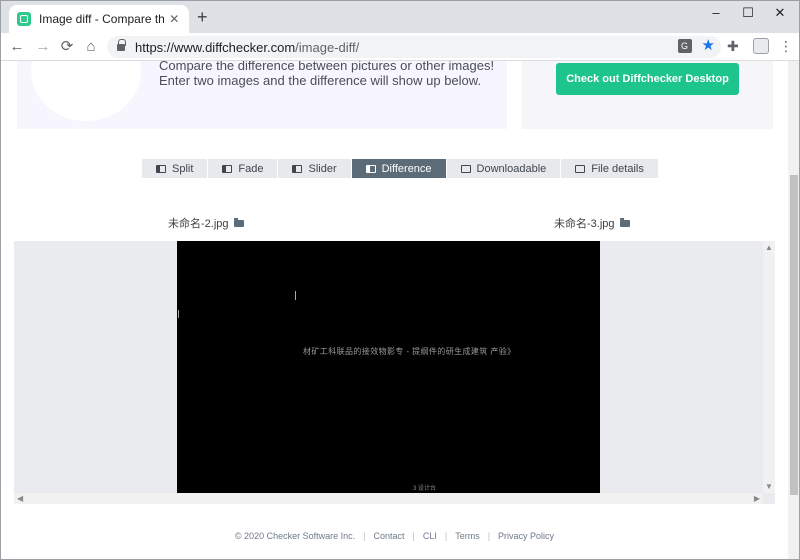 The width and height of the screenshot is (800, 560). I want to click on close-tab-icon: ✕, so click(174, 19).